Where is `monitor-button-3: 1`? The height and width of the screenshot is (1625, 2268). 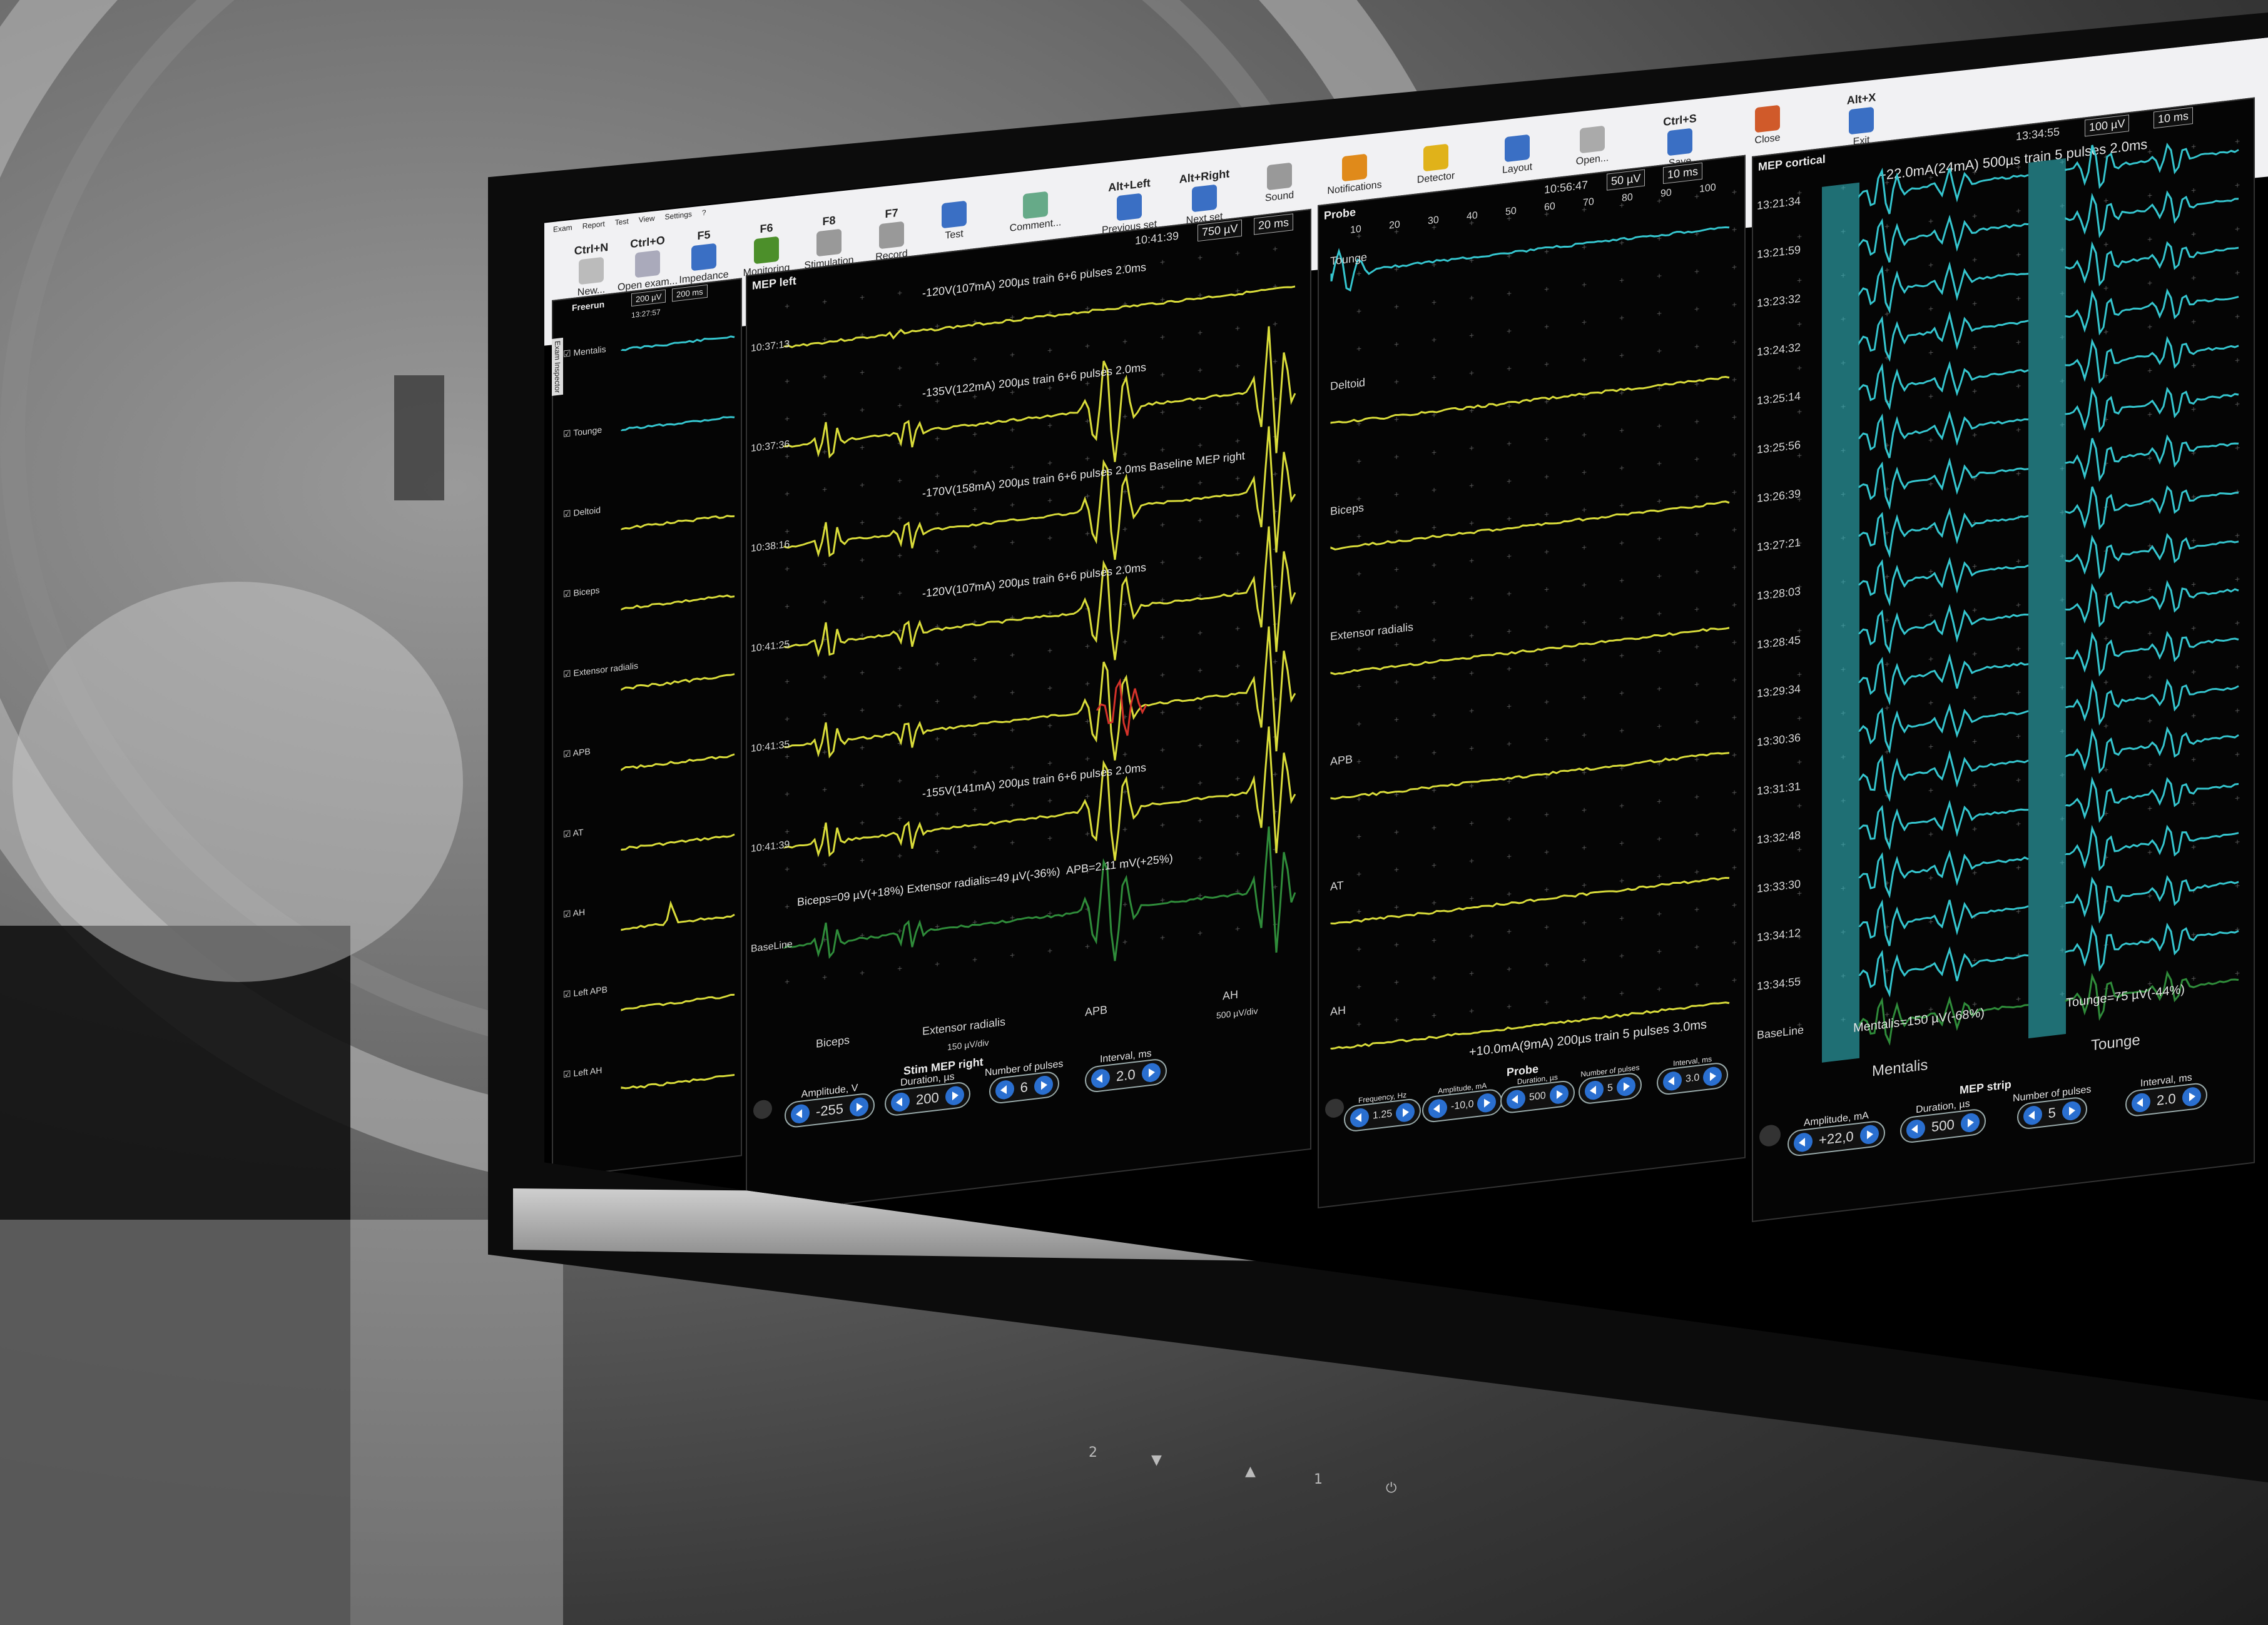 monitor-button-3: 1 is located at coordinates (1318, 1479).